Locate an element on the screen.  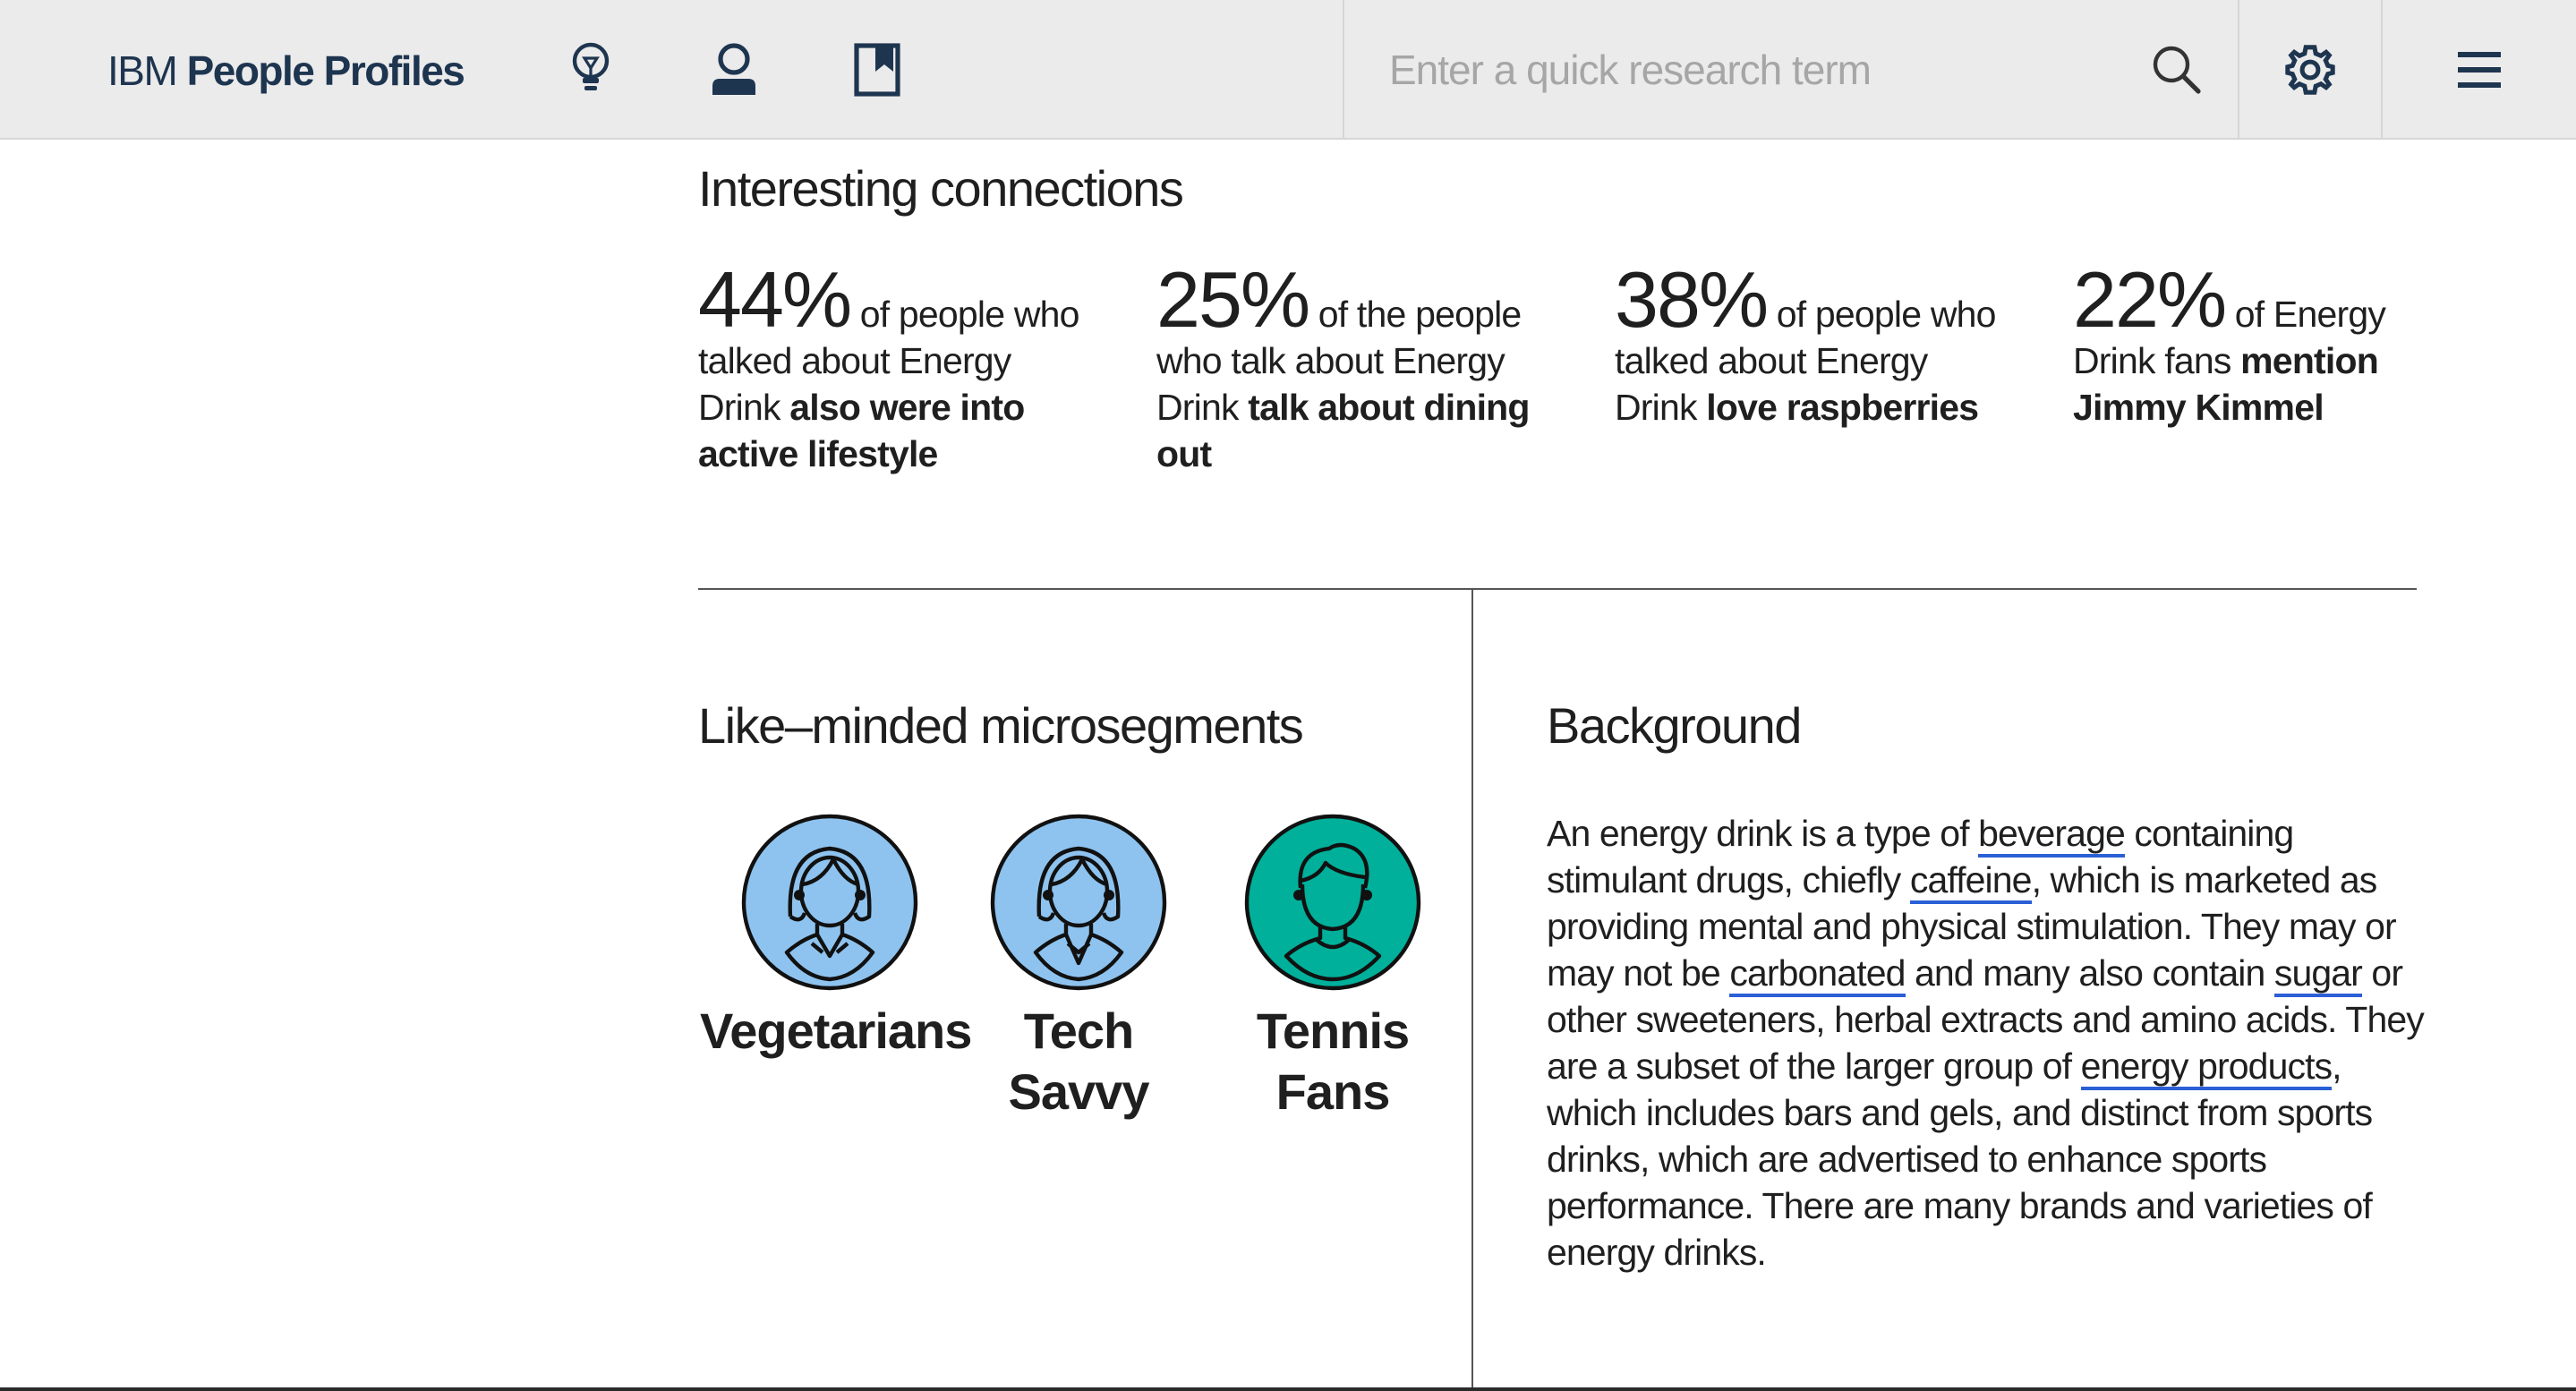
brand-product-name: People Profiles is located at coordinates (325, 71).